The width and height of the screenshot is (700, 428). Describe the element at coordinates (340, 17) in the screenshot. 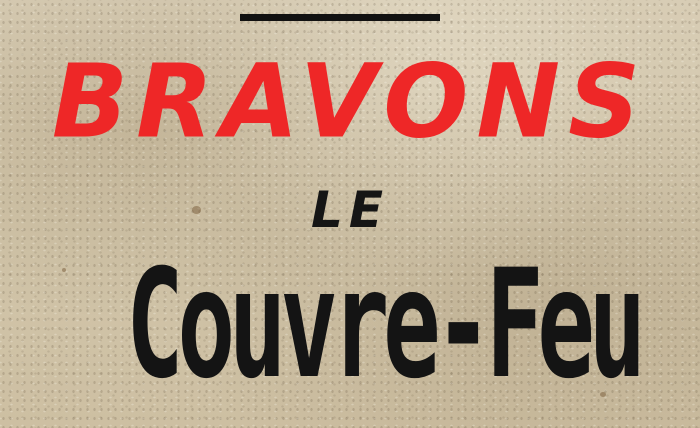

I see `top-rule` at that location.